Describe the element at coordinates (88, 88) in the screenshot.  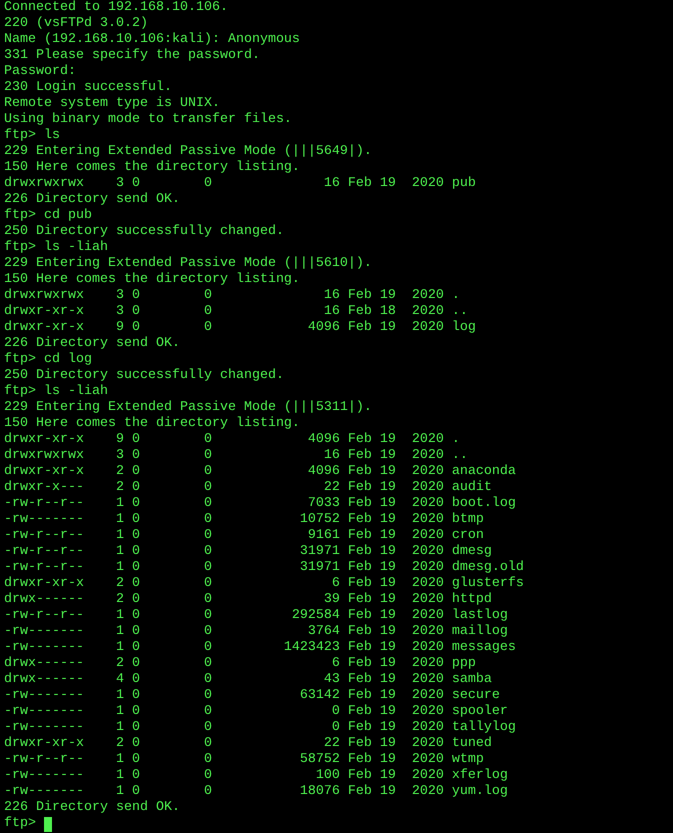
I see `terminal-line: 230 Login successful.` at that location.